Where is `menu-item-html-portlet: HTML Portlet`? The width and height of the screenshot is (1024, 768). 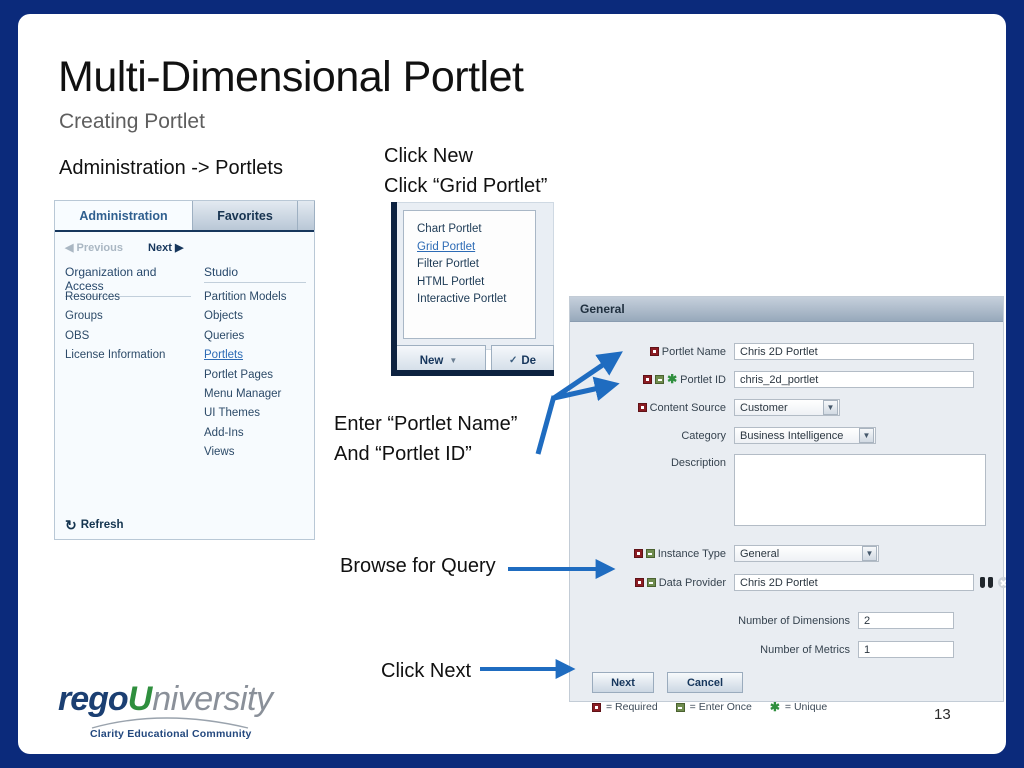
menu-item-html-portlet: HTML Portlet is located at coordinates (476, 283).